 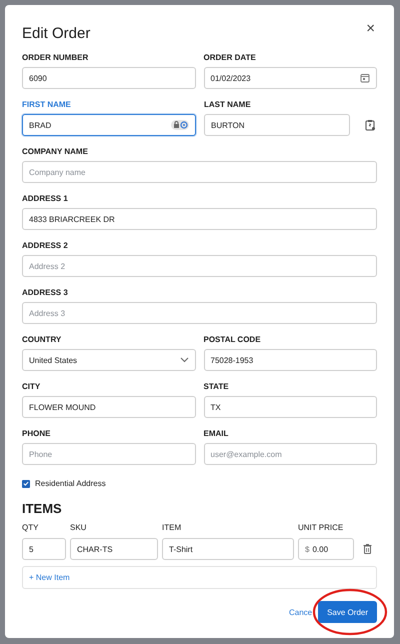 What do you see at coordinates (246, 454) in the screenshot?
I see `field-placeholder: user@example.com` at bounding box center [246, 454].